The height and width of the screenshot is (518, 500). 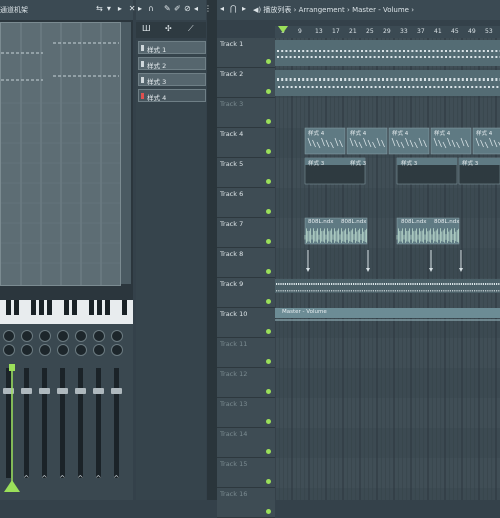 What do you see at coordinates (172, 95) in the screenshot?
I see `pattern-item-selected: 样式 4` at bounding box center [172, 95].